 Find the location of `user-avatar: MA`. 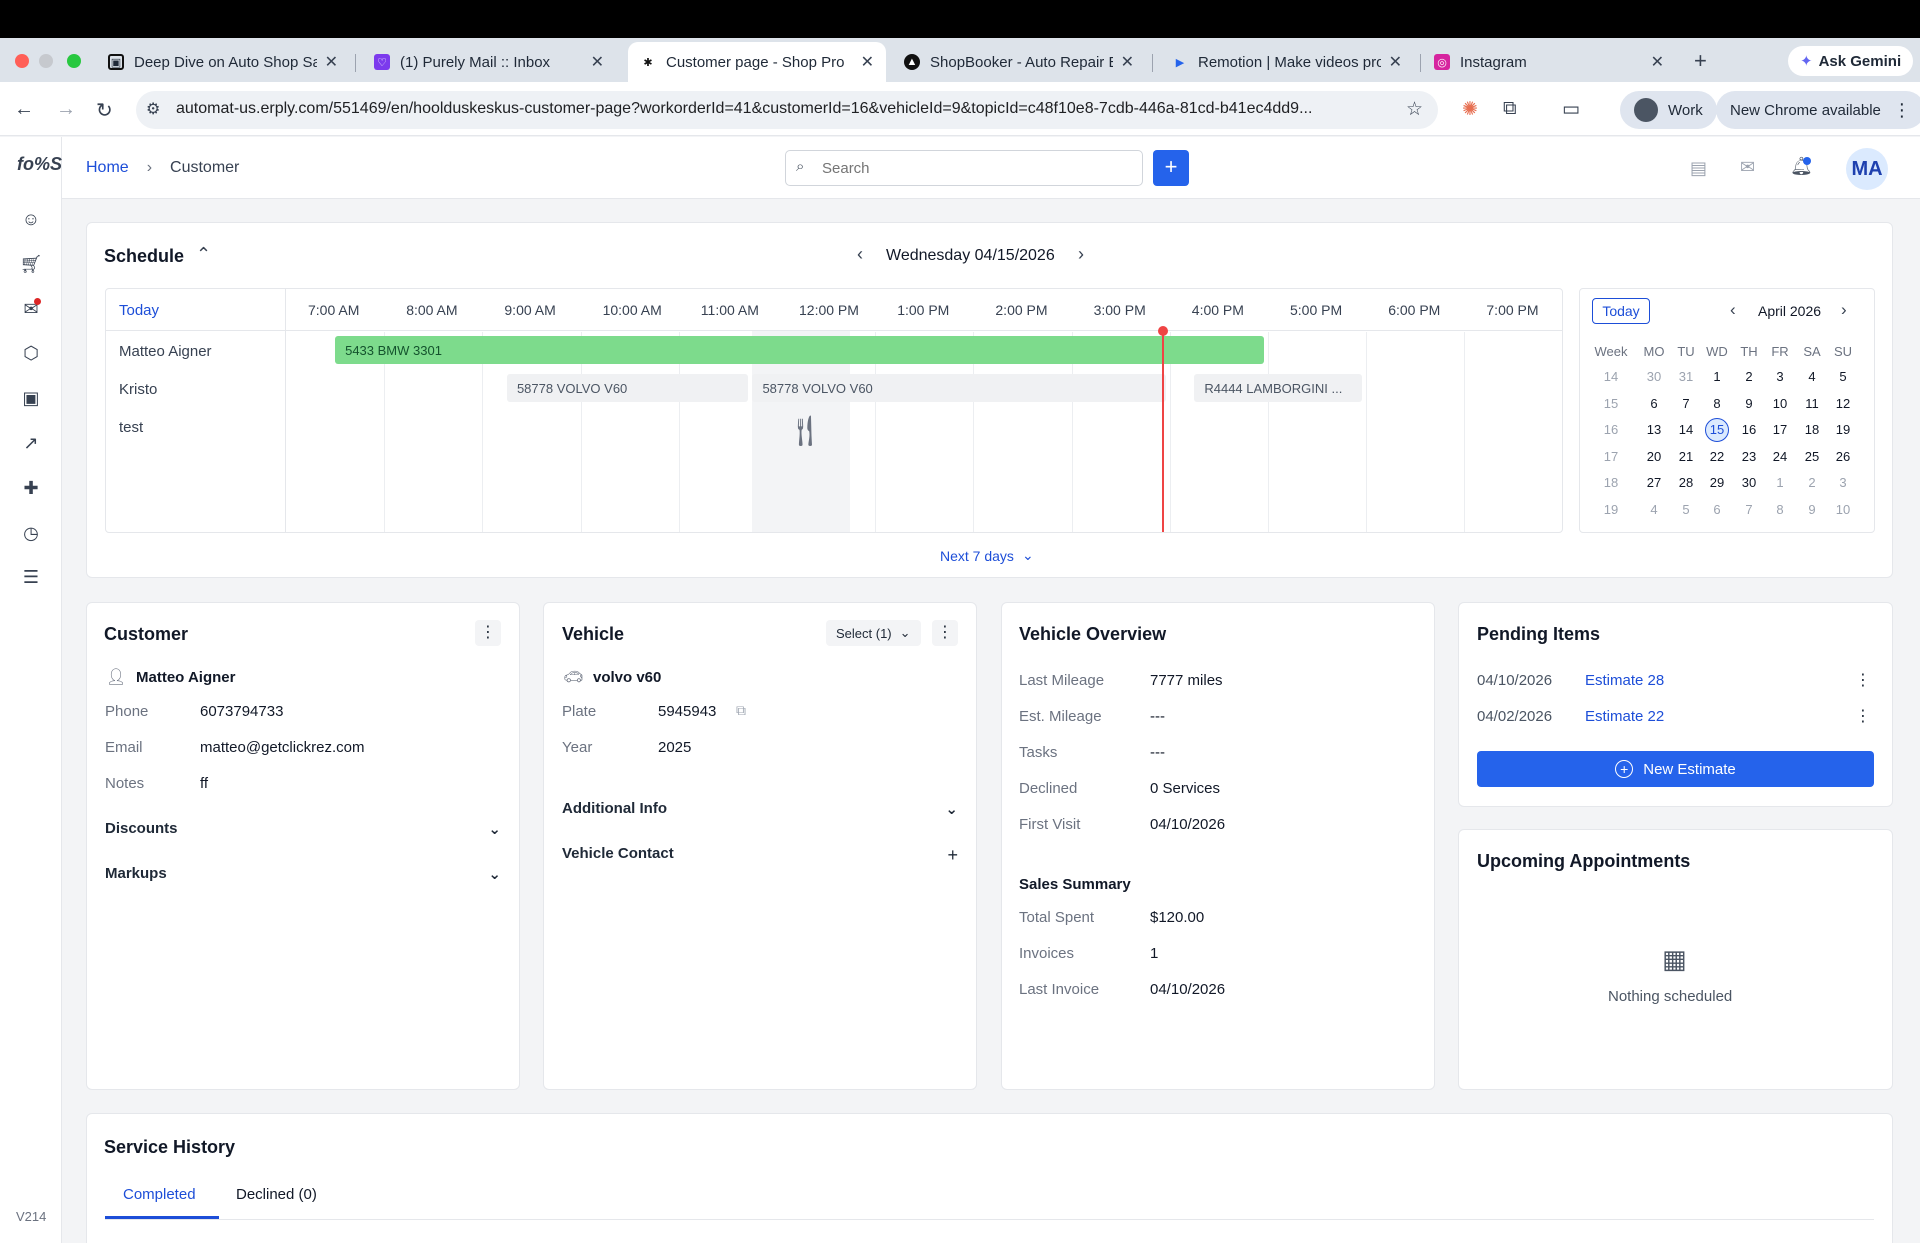

user-avatar: MA is located at coordinates (1867, 169).